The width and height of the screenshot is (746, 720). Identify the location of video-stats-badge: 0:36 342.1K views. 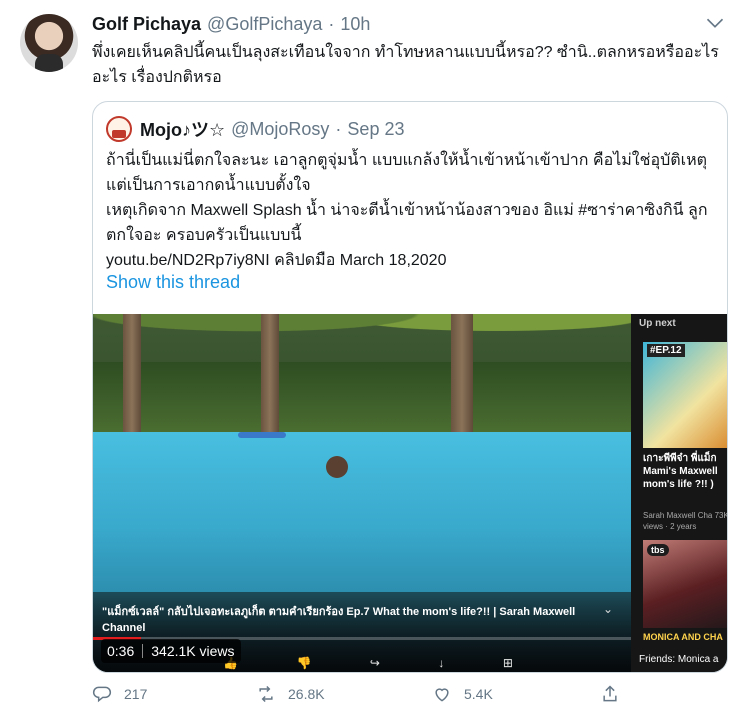
(171, 651).